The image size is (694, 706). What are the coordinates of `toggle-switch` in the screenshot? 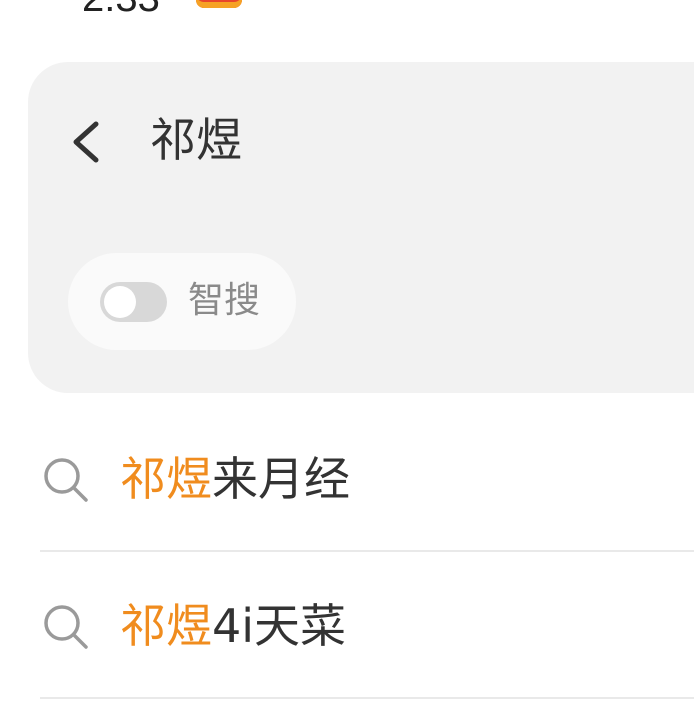 It's located at (133, 302).